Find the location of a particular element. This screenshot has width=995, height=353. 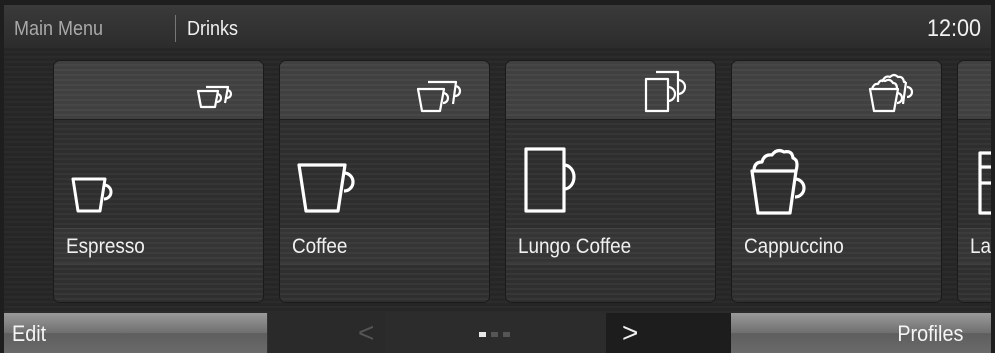

bottom-bar: Edit < > Profiles is located at coordinates (497, 333).